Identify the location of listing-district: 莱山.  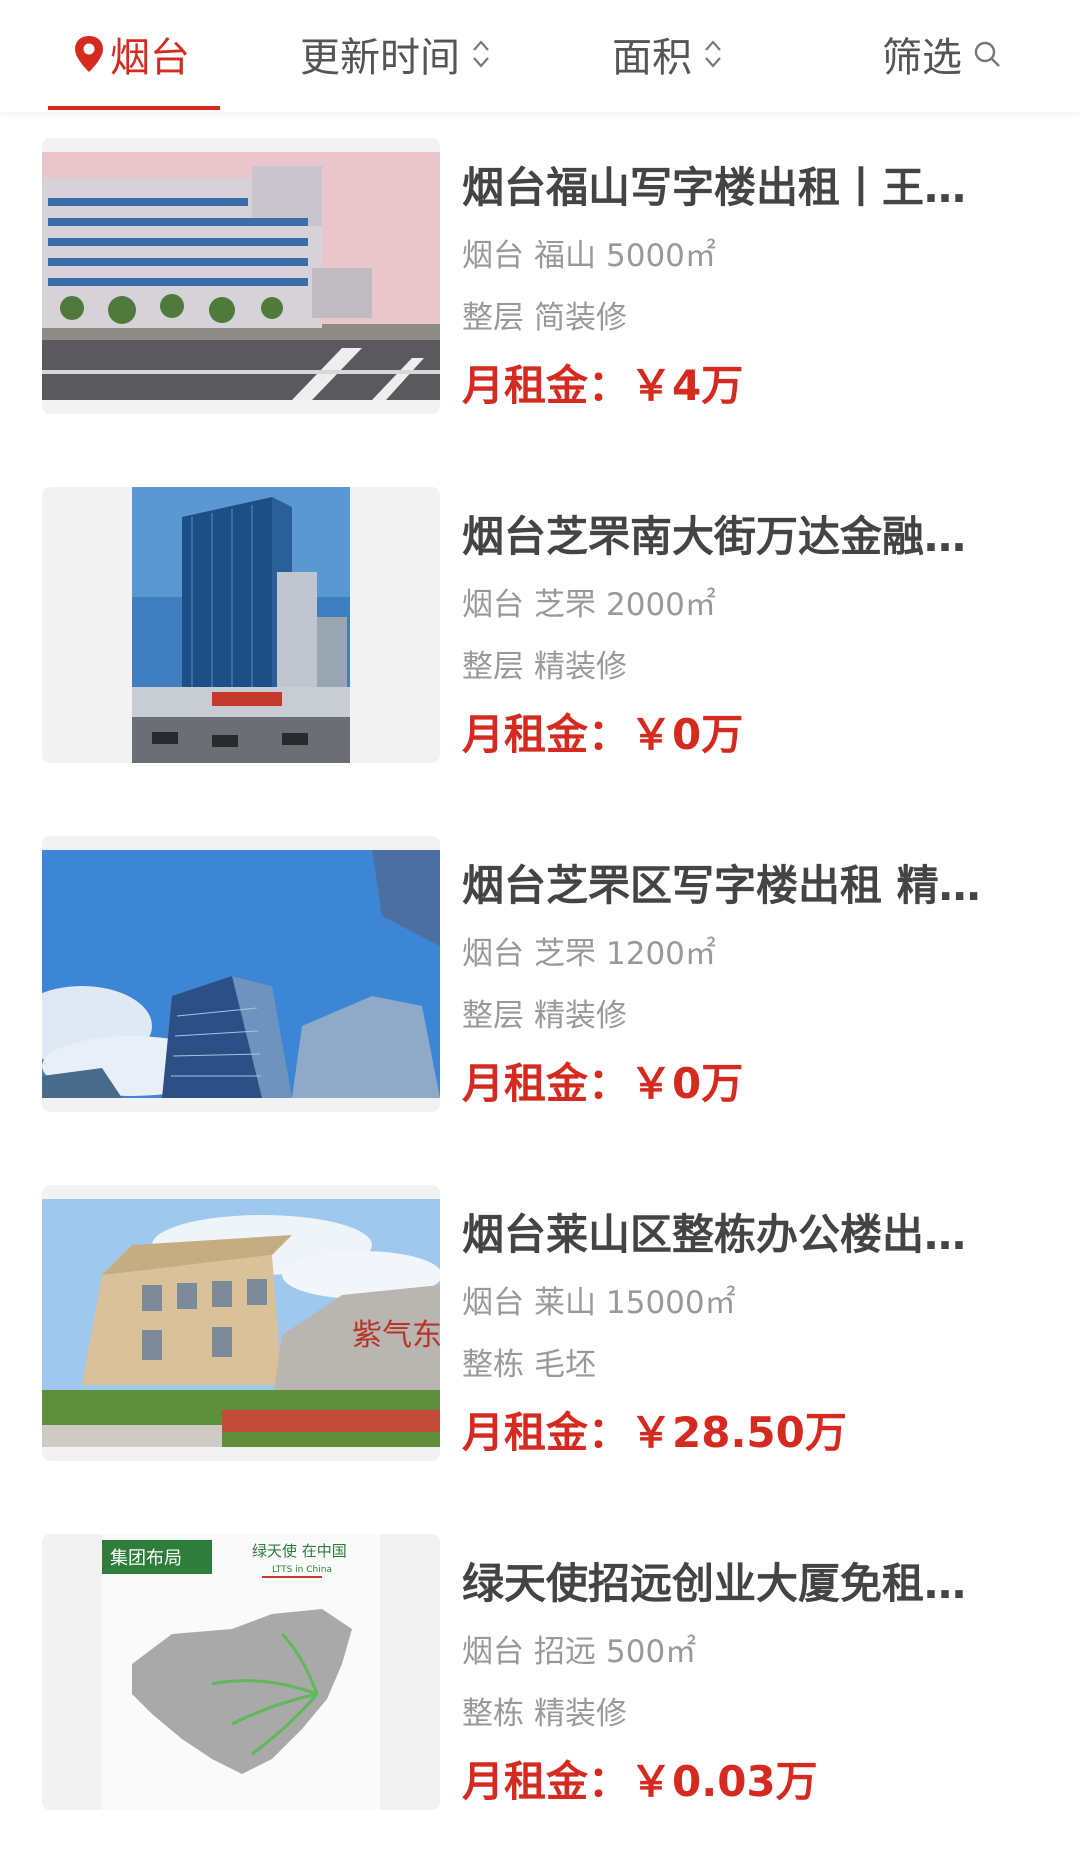
(565, 1303).